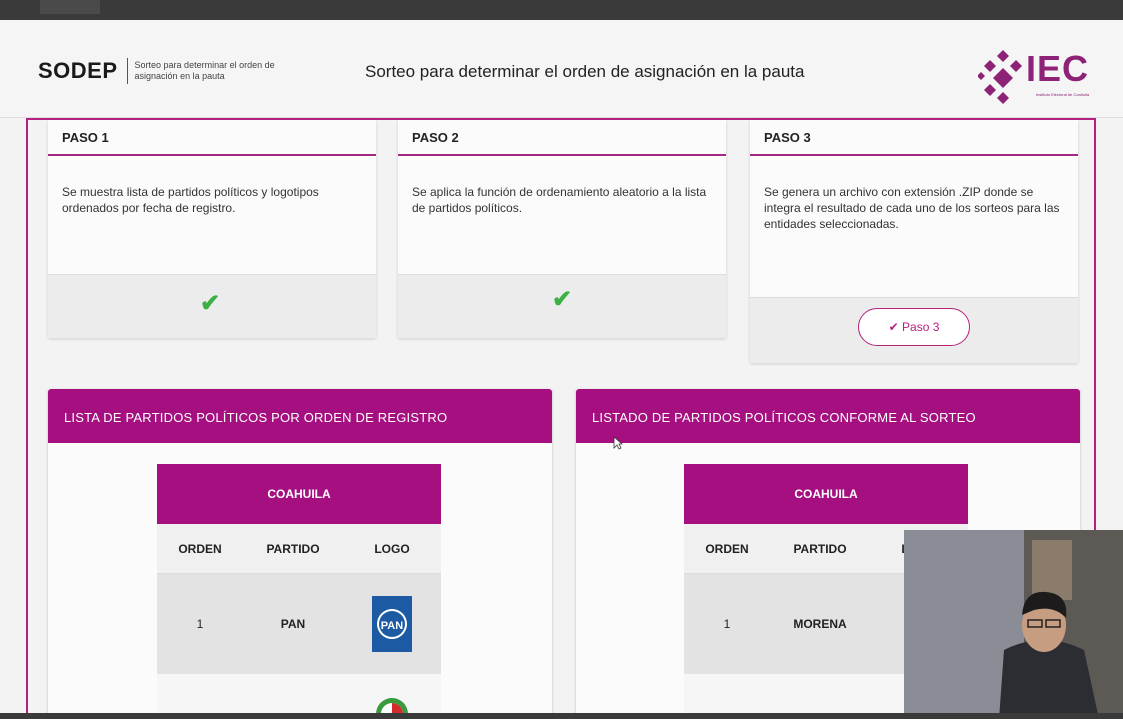 This screenshot has width=1123, height=719. I want to click on browser-top-bar, so click(561, 10).